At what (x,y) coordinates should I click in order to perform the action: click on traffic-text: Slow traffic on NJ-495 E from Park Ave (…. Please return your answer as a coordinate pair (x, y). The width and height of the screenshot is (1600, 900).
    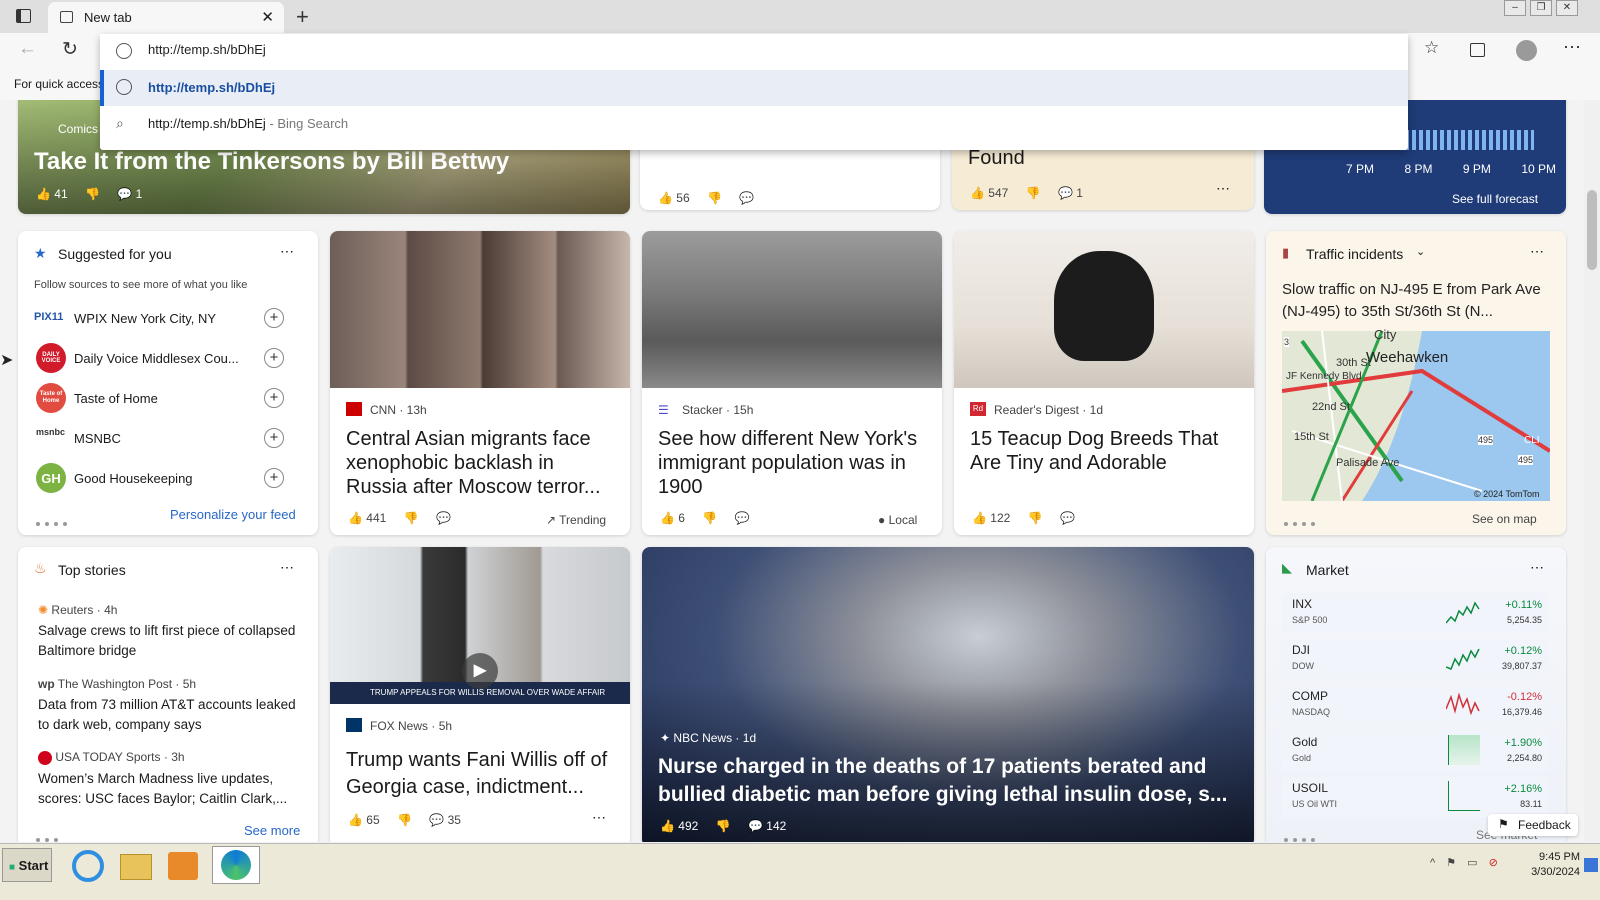
    Looking at the image, I should click on (1418, 301).